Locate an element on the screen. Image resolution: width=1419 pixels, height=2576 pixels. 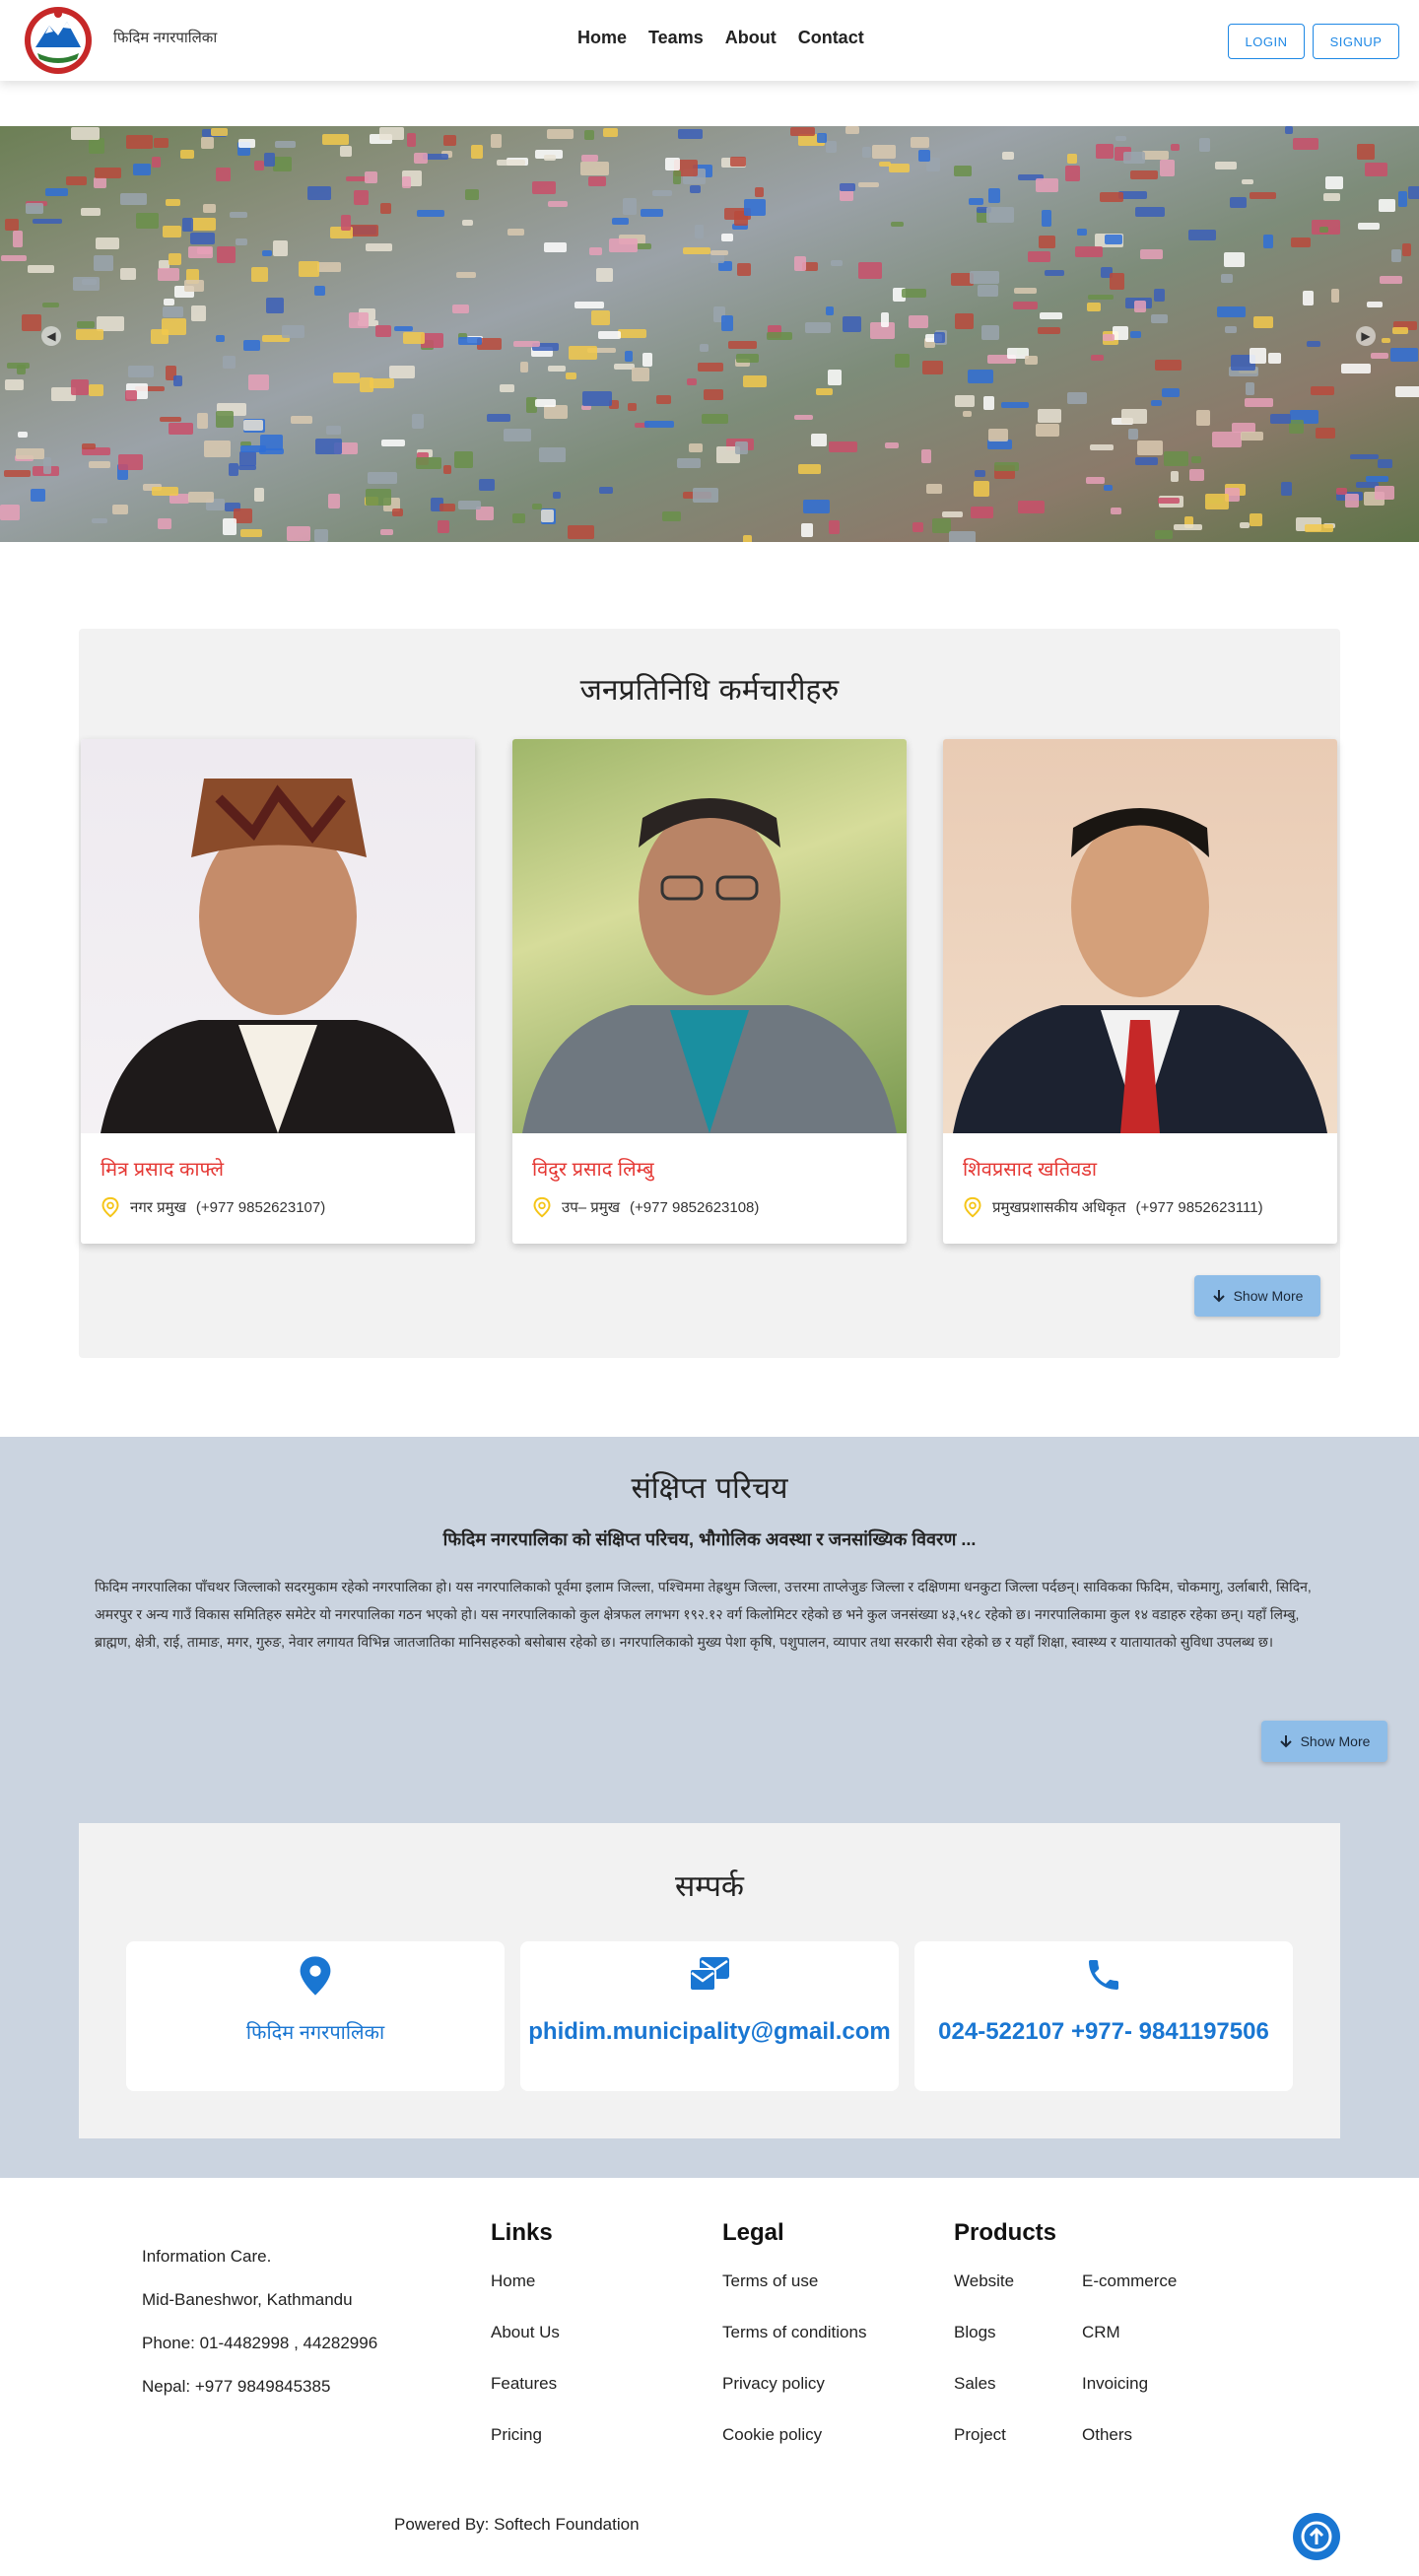
arrow-up-circle-icon is located at coordinates (1316, 2536).